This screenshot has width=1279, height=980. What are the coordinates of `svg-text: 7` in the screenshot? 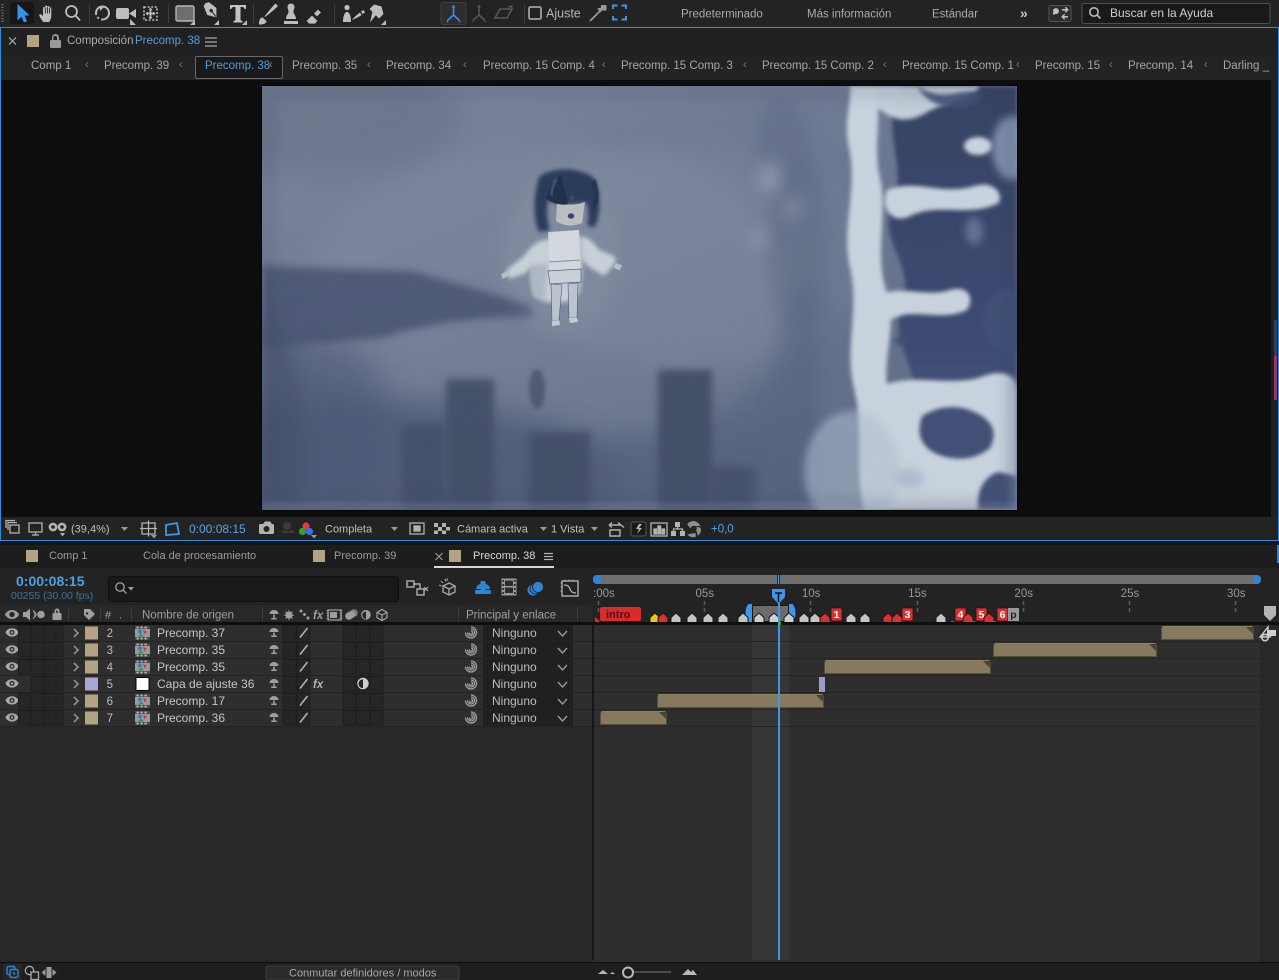 It's located at (110, 719).